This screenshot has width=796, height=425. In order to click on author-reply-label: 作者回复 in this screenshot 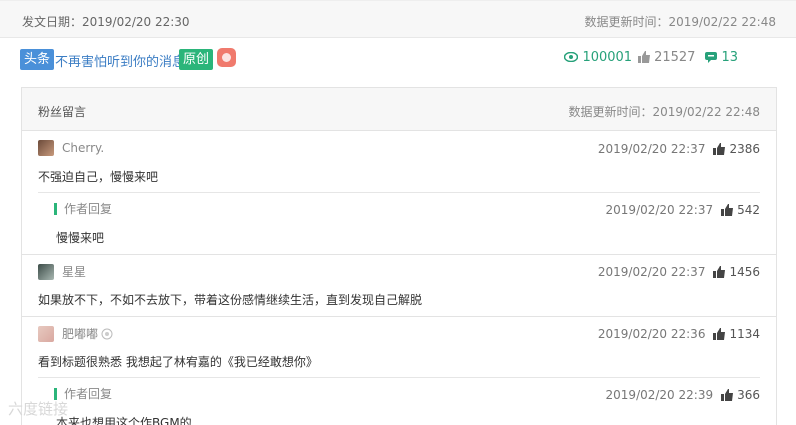, I will do `click(83, 209)`.